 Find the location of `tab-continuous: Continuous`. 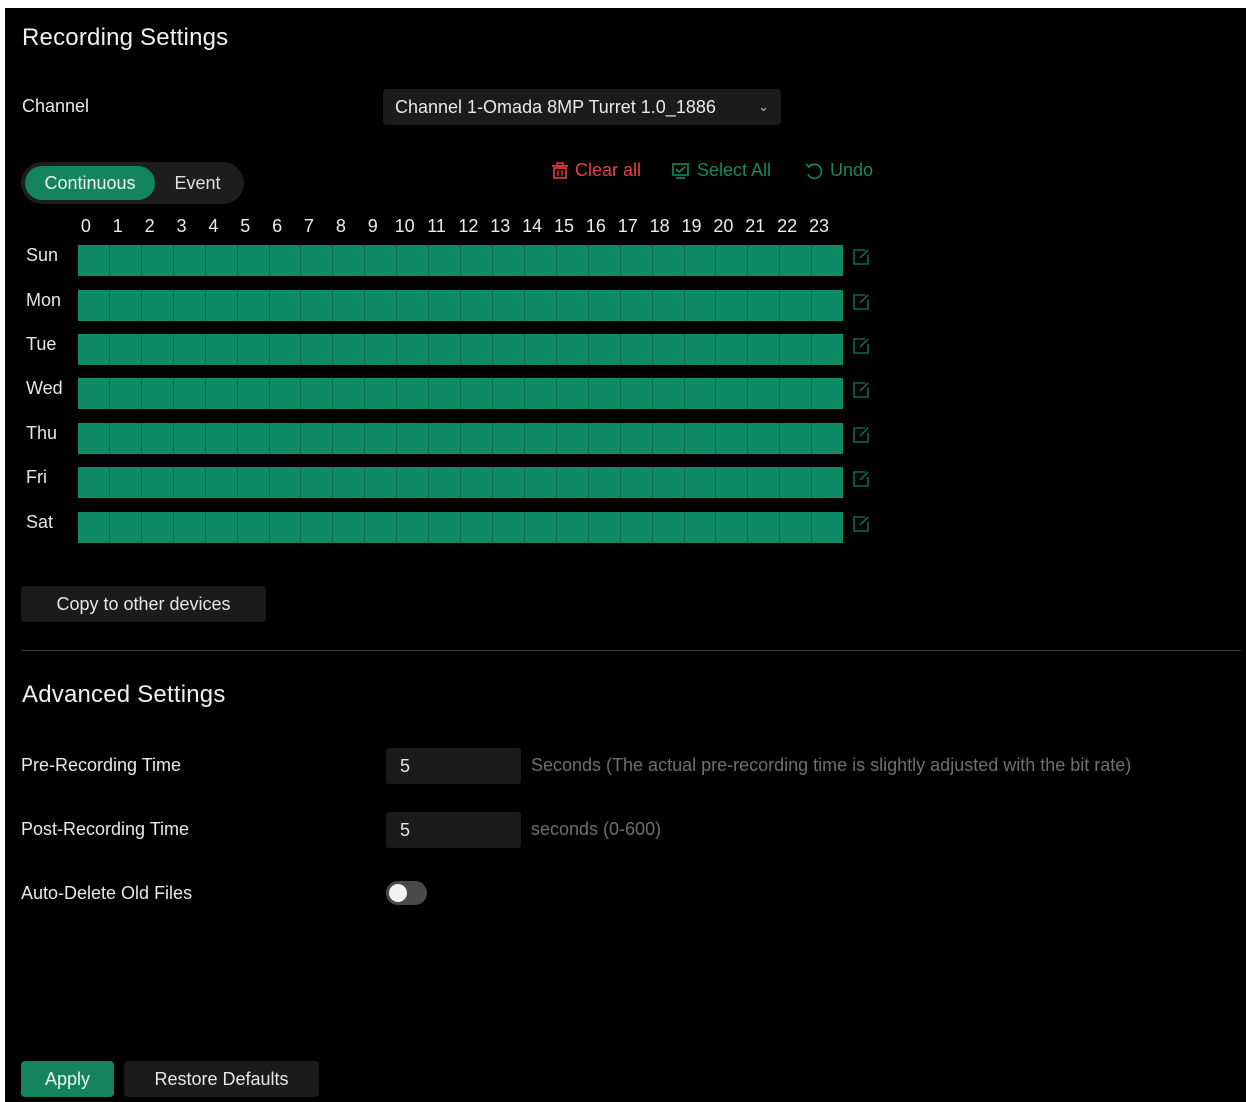

tab-continuous: Continuous is located at coordinates (90, 183).